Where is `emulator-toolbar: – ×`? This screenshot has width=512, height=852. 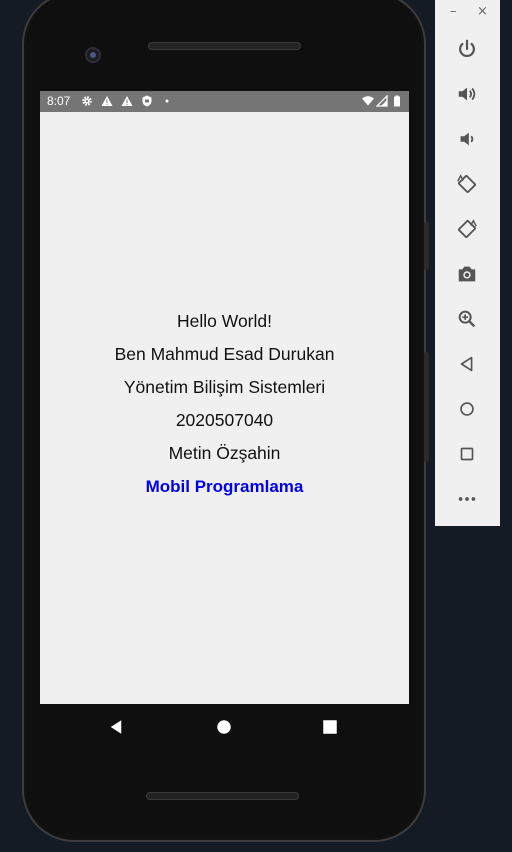
emulator-toolbar: – × is located at coordinates (467, 263).